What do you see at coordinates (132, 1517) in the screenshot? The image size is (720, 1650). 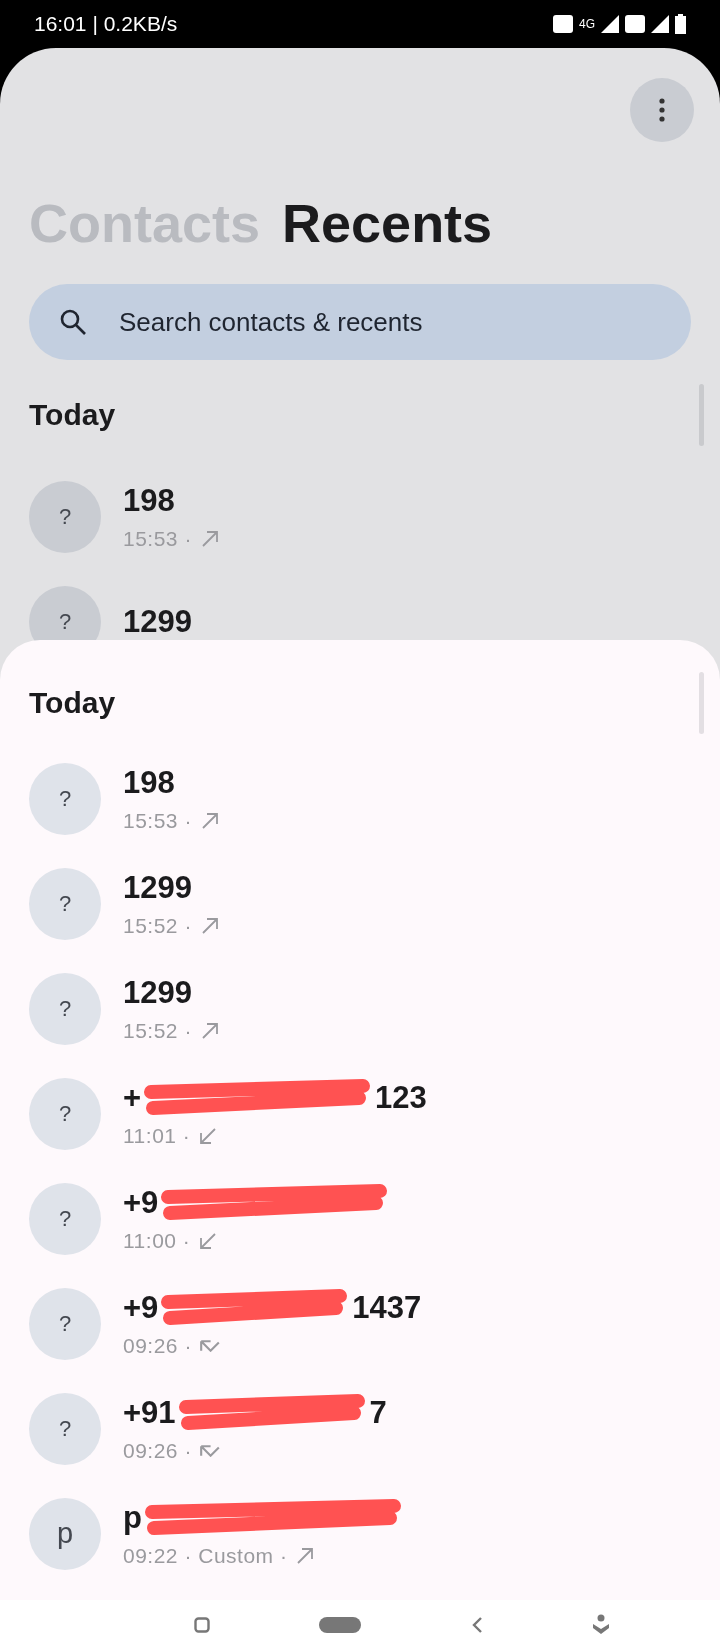 I see `caller-number: p` at bounding box center [132, 1517].